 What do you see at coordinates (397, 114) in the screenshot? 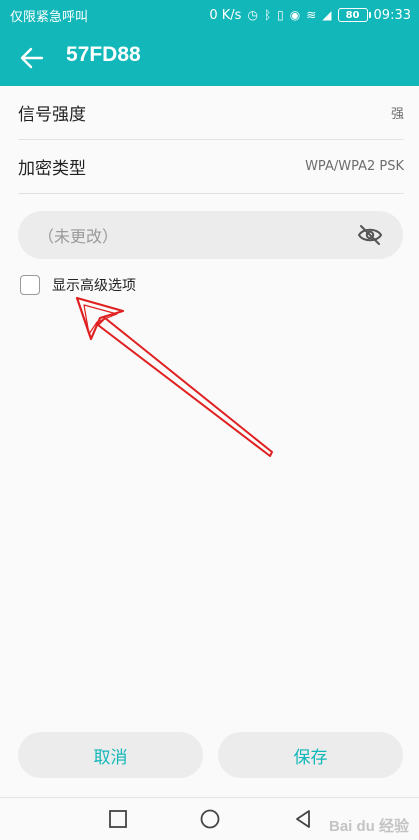
I see `signal-strength-value: 强` at bounding box center [397, 114].